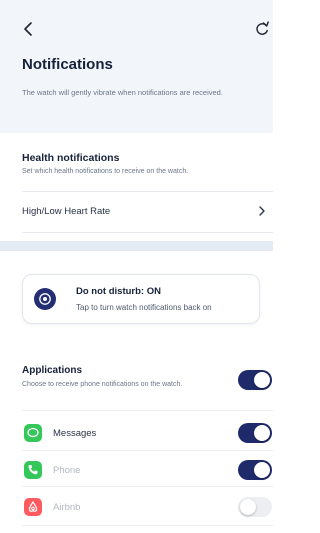 Image resolution: width=320 pixels, height=533 pixels. Describe the element at coordinates (66, 211) in the screenshot. I see `heart-rate-label: High/Low Heart Rate` at that location.